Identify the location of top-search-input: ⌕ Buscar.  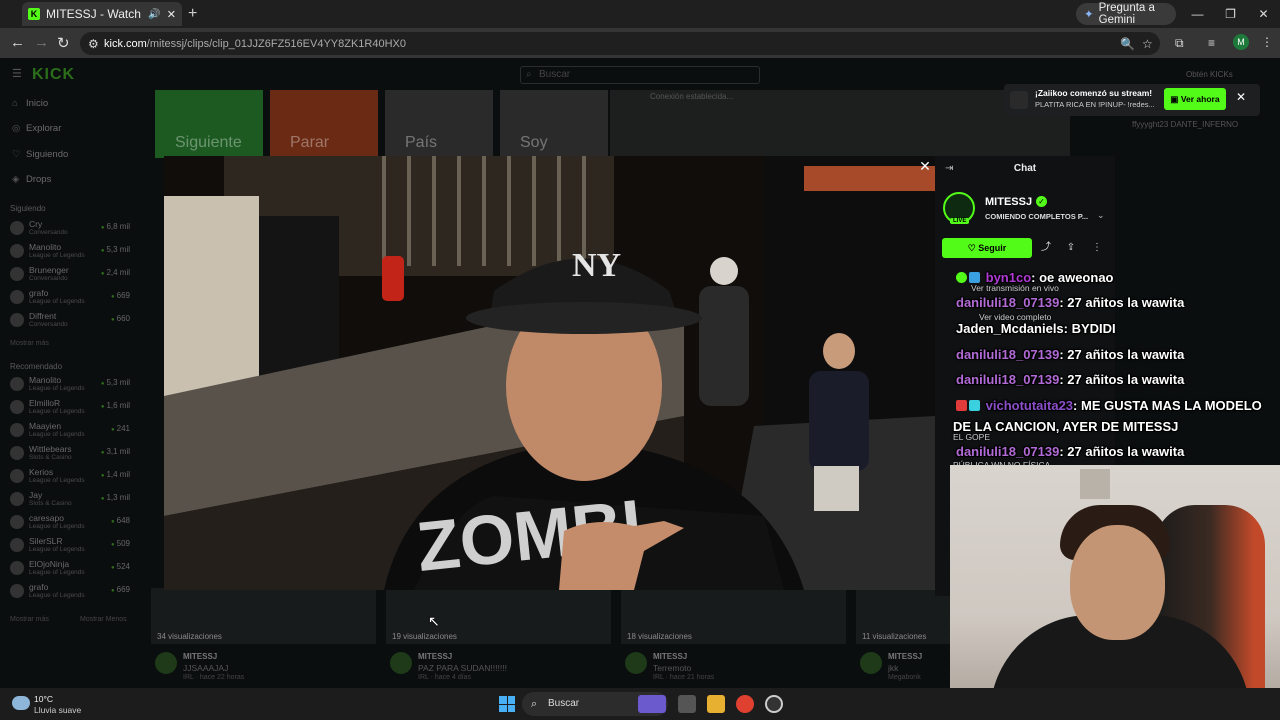
(640, 75).